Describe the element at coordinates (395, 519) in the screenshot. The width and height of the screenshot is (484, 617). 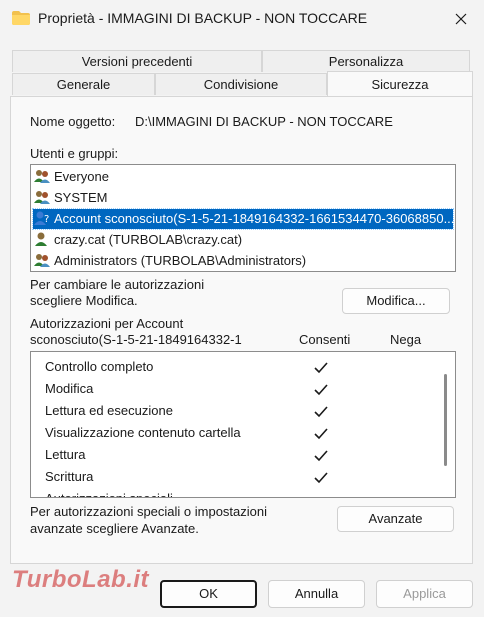
I see `advanced-button: Avanzate` at that location.